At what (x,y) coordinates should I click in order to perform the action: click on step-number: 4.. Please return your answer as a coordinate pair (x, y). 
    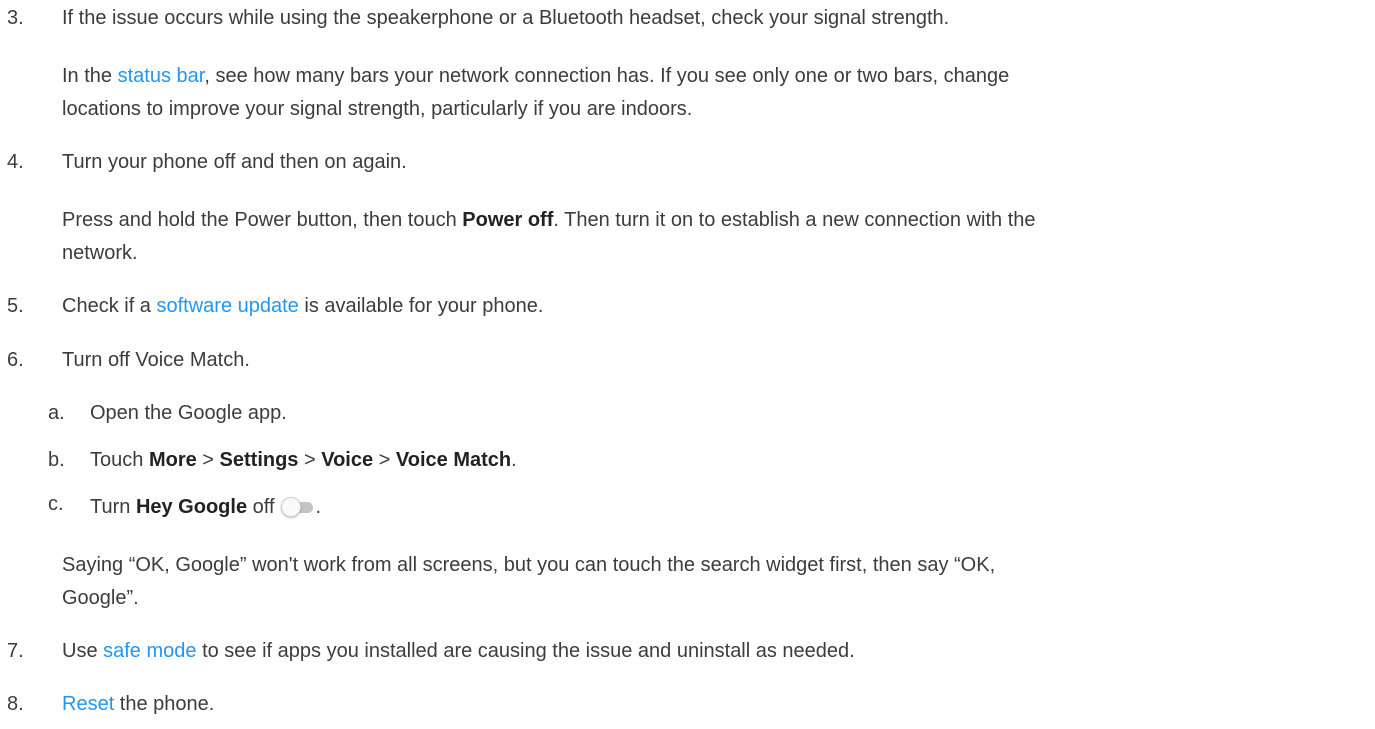
    Looking at the image, I should click on (15, 162).